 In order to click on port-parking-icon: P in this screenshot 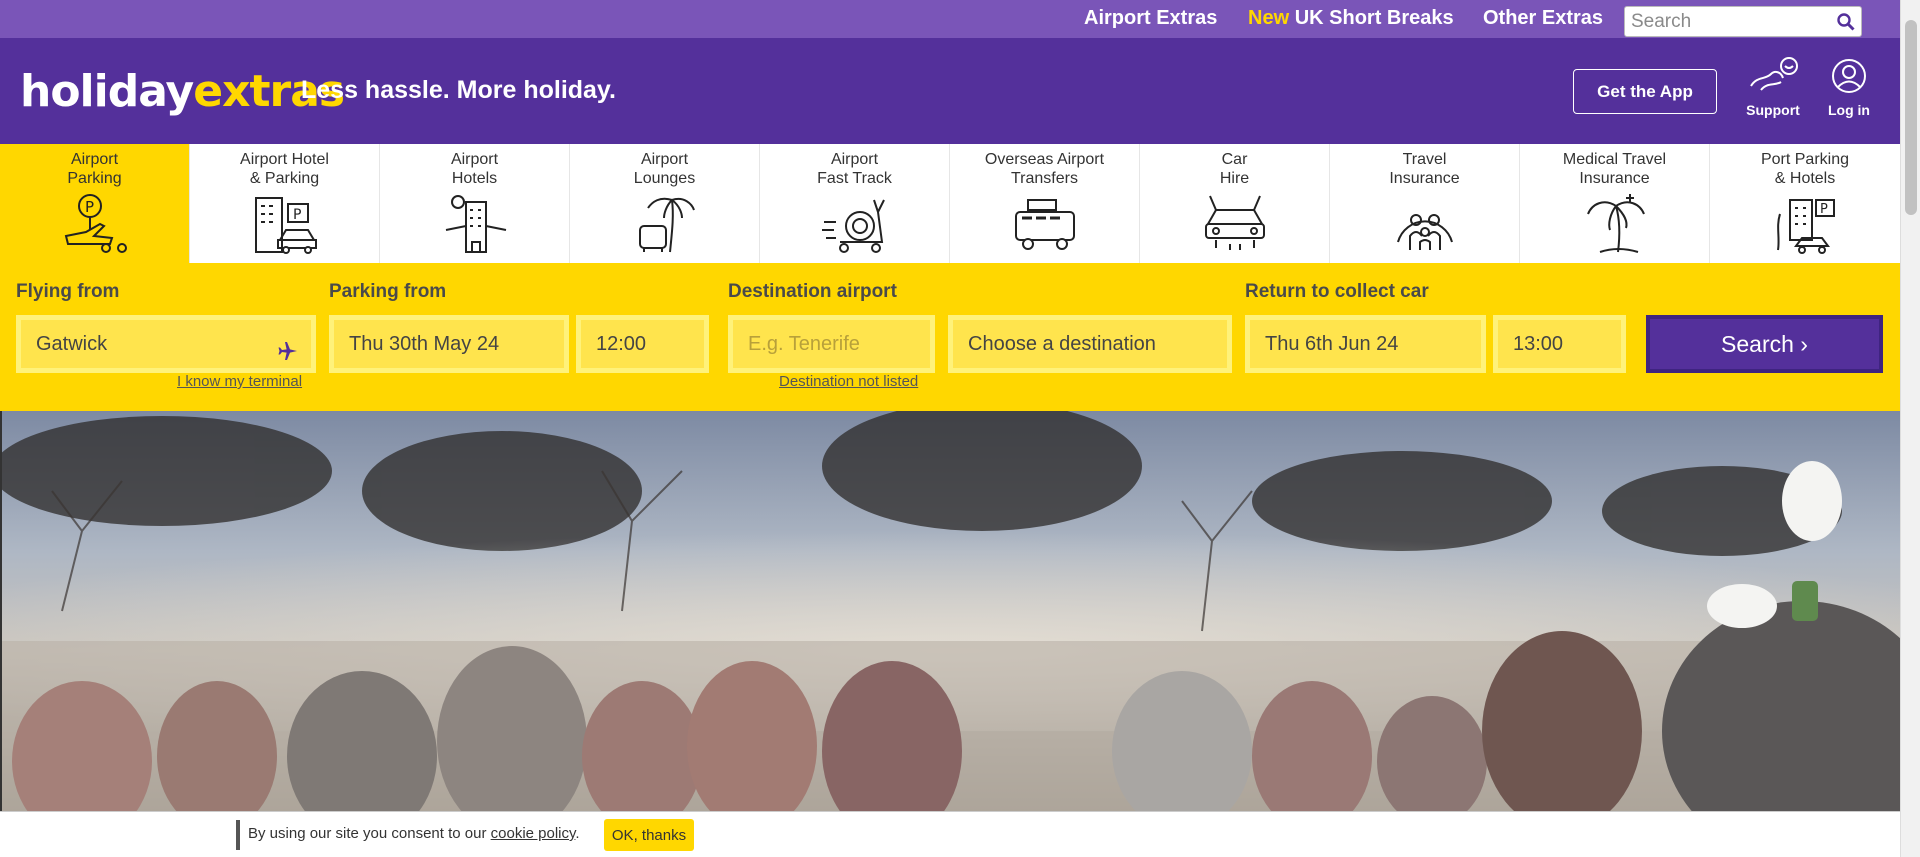, I will do `click(1806, 226)`.